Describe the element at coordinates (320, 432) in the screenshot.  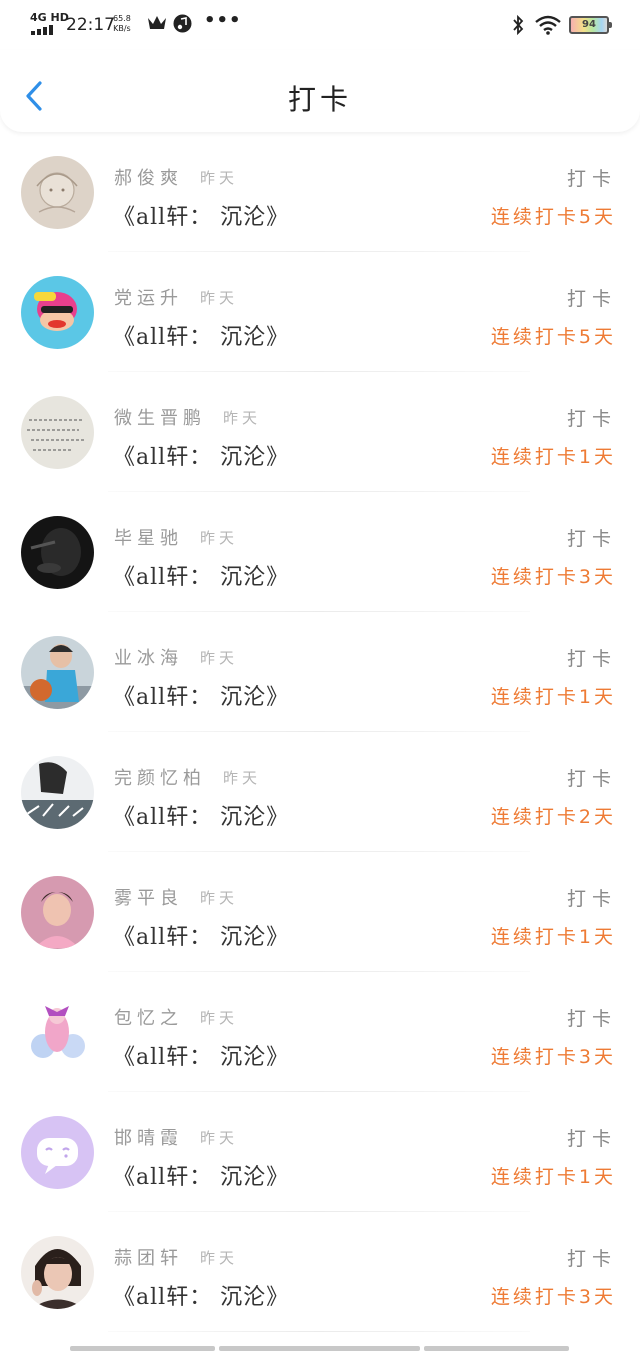
I see `list-item: 微生晋鹏 昨天 《all轩： 沉沦》 打卡 连续打卡1天` at that location.